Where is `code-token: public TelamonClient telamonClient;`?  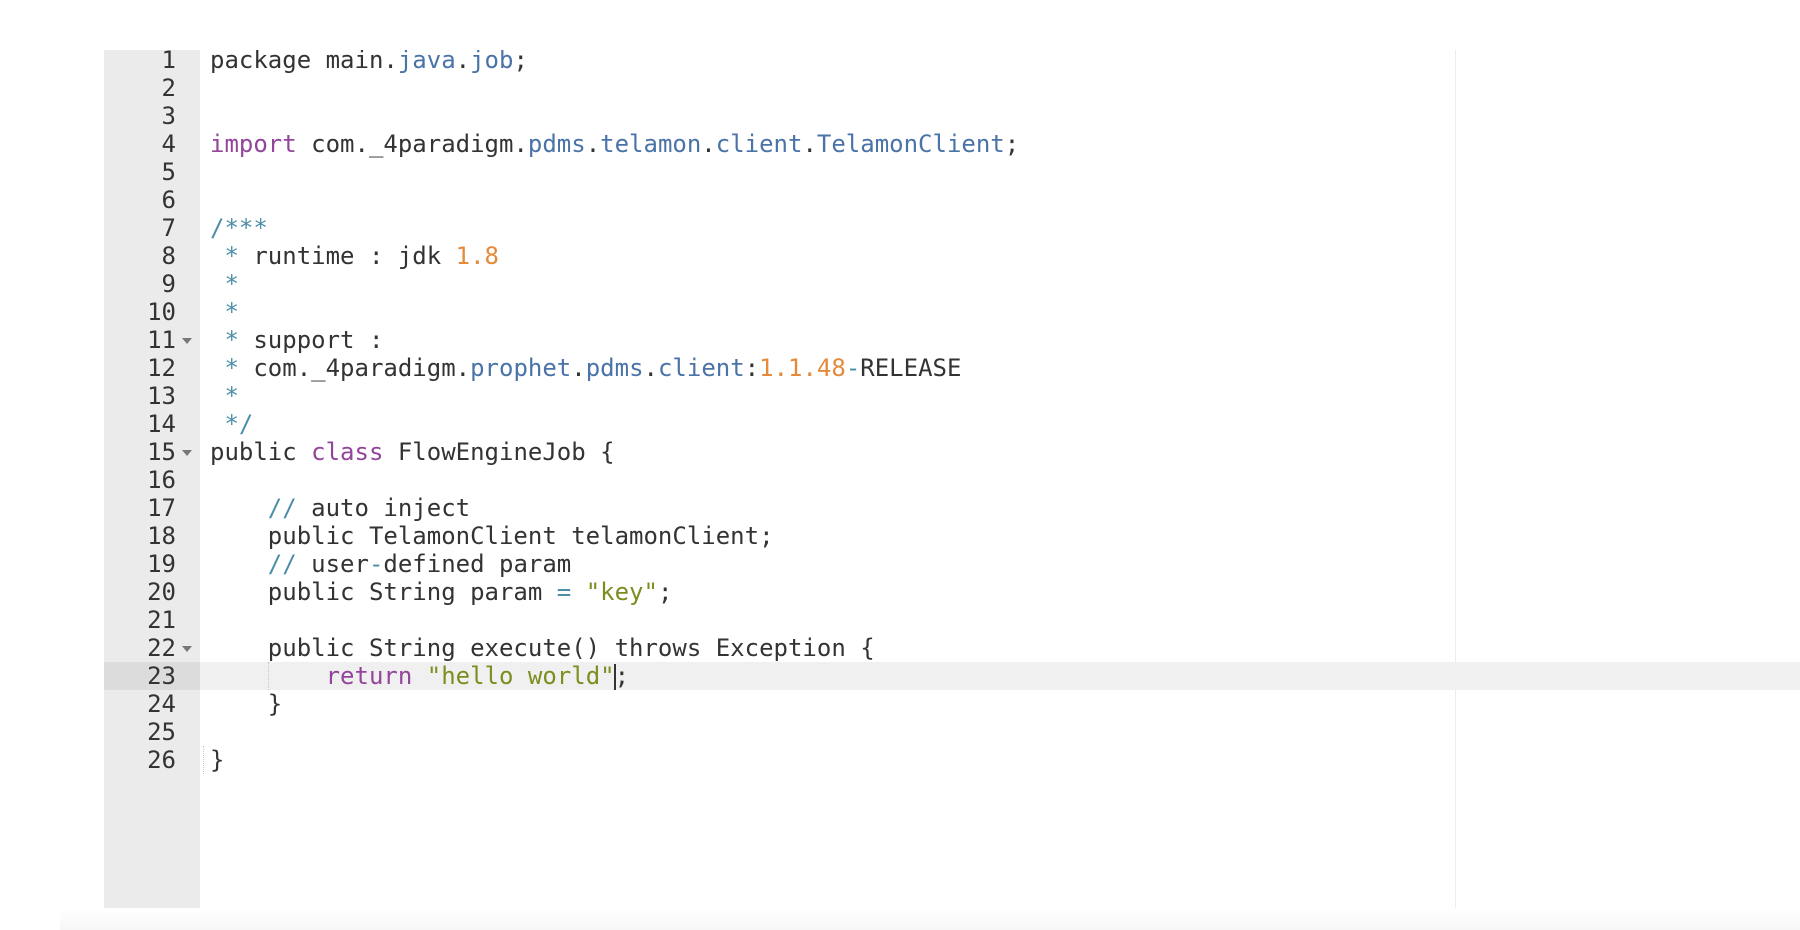 code-token: public TelamonClient telamonClient; is located at coordinates (492, 536).